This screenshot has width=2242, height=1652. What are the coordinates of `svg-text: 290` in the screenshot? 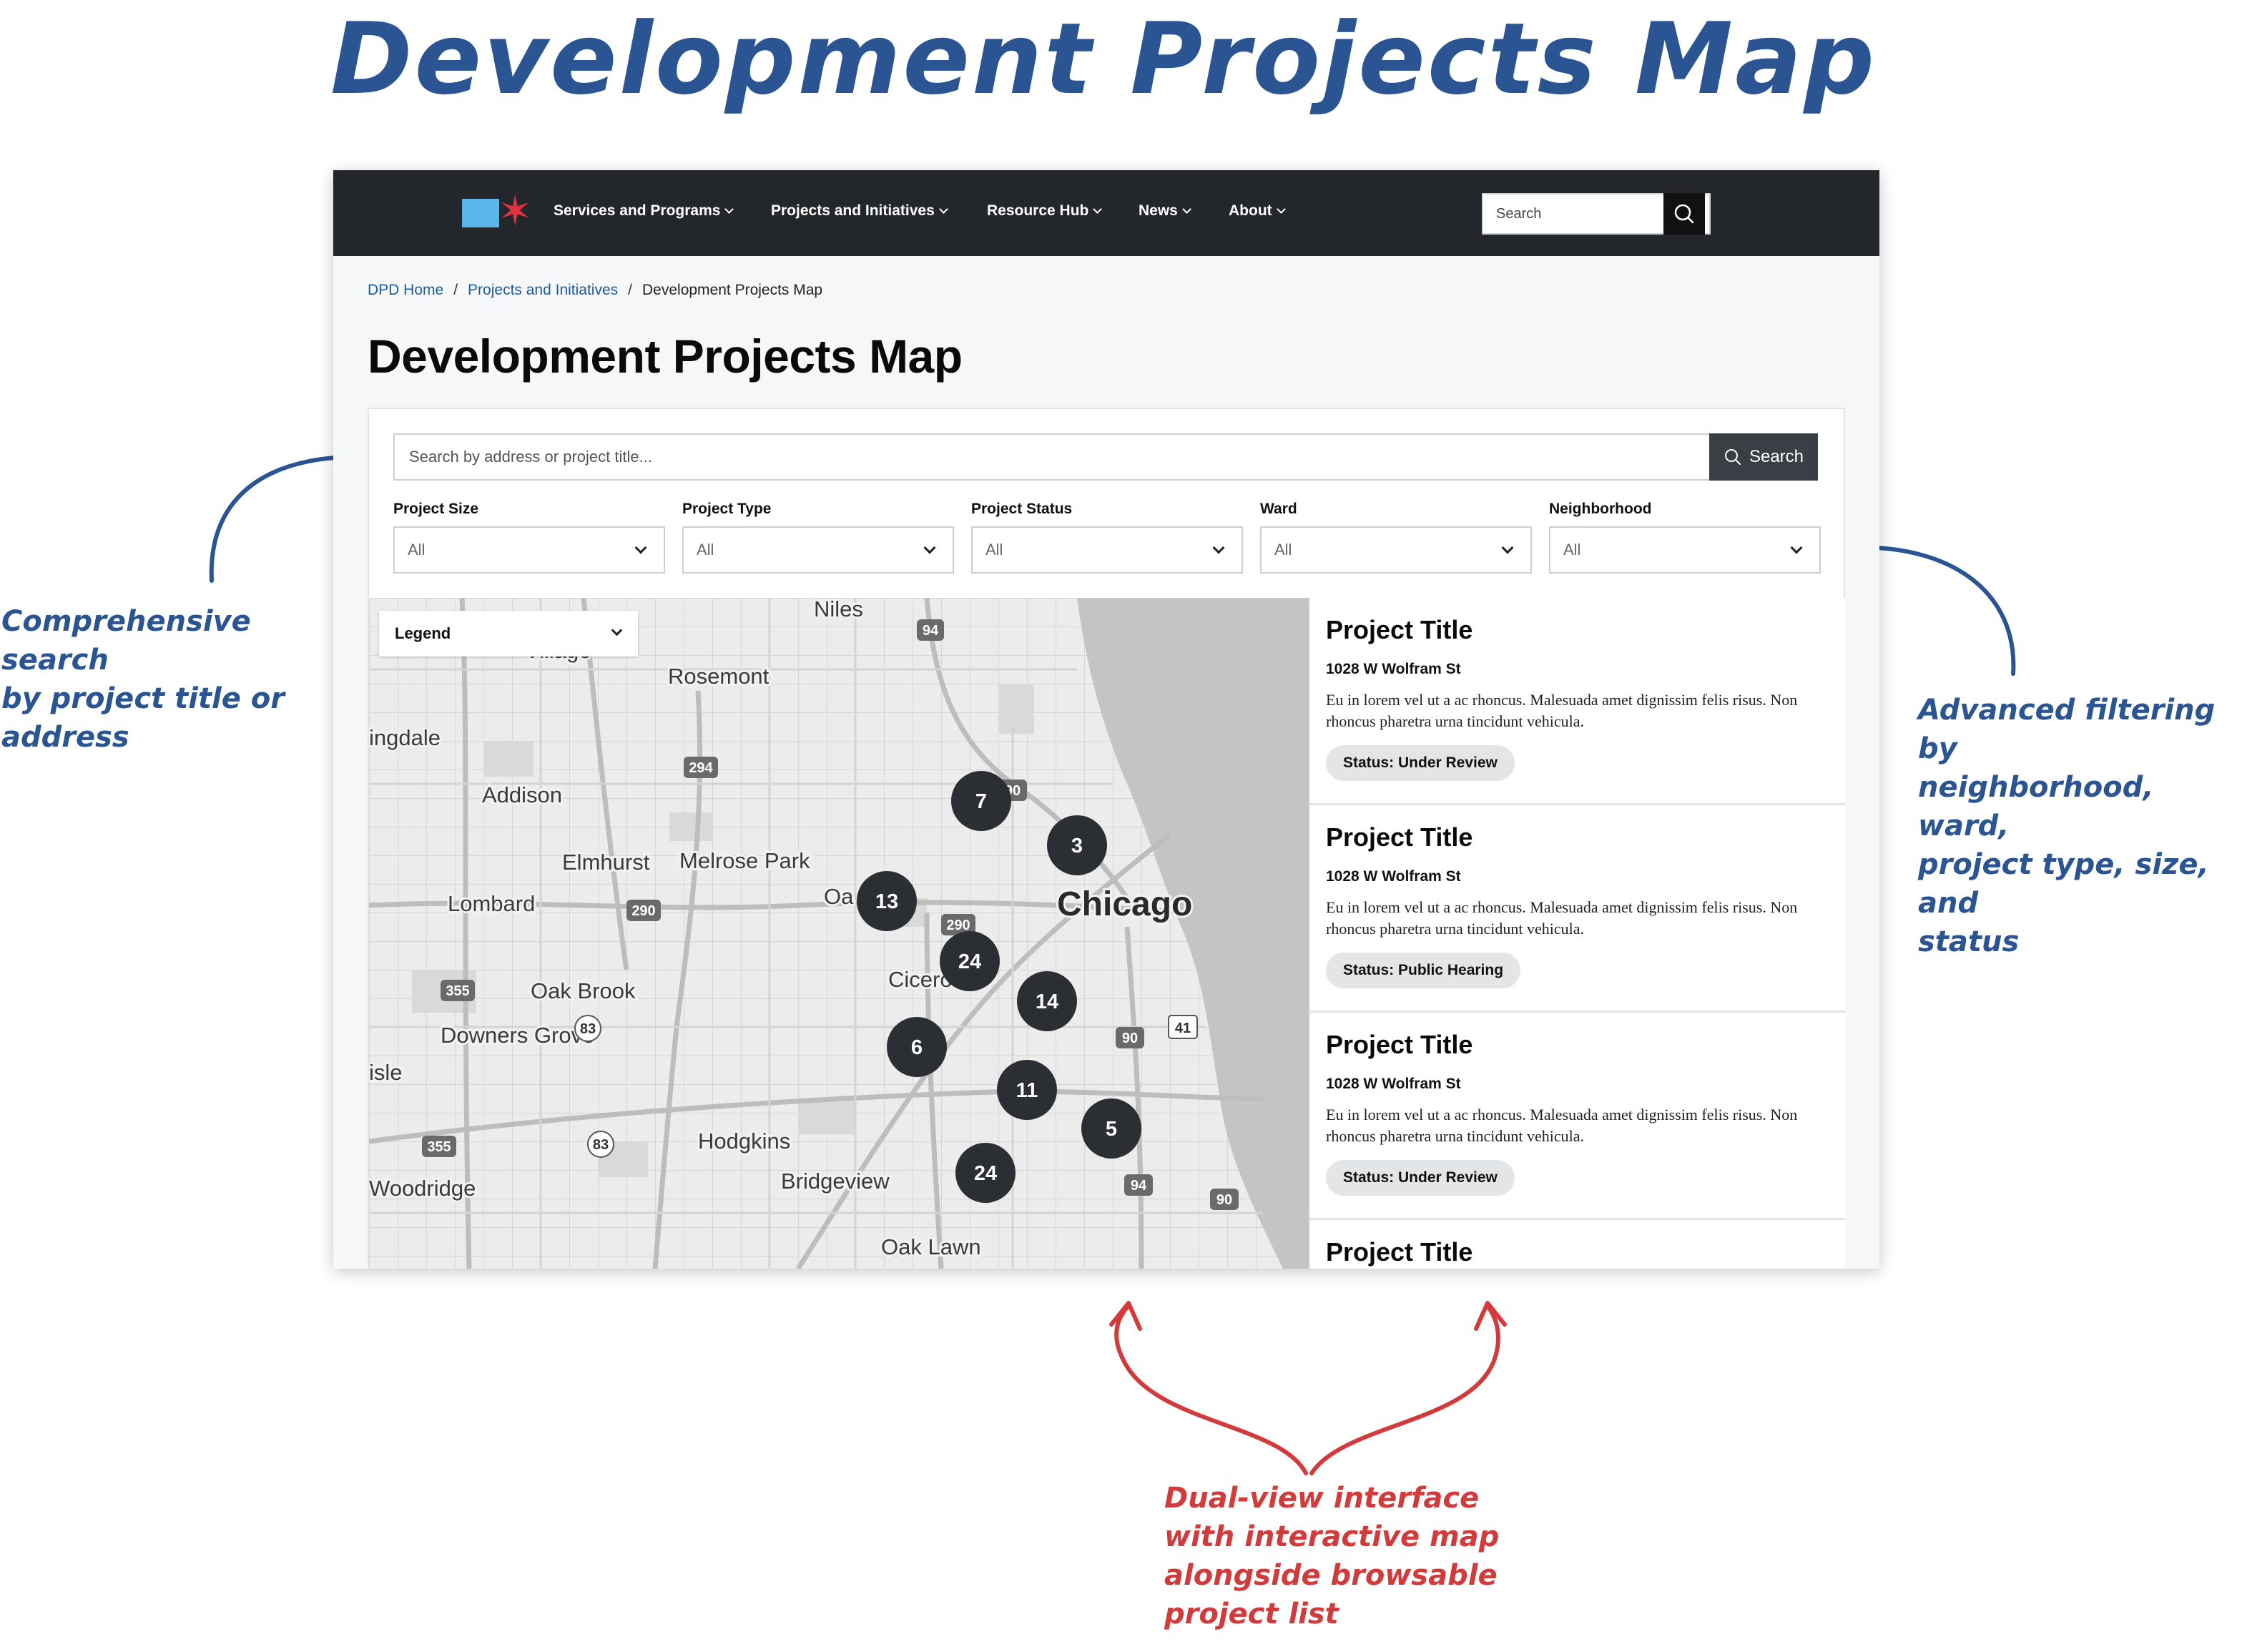 It's located at (958, 926).